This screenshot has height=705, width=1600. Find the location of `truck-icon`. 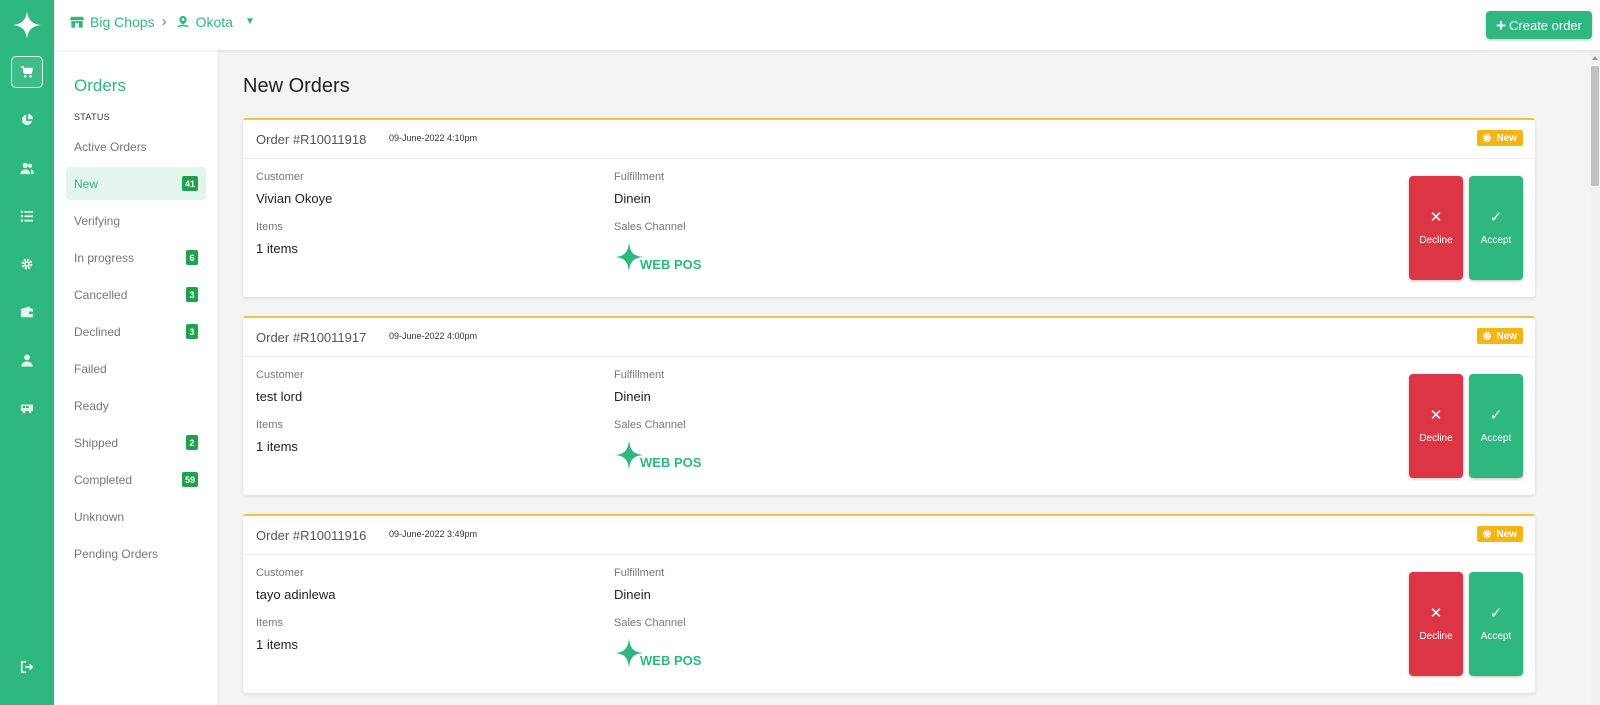

truck-icon is located at coordinates (27, 409).